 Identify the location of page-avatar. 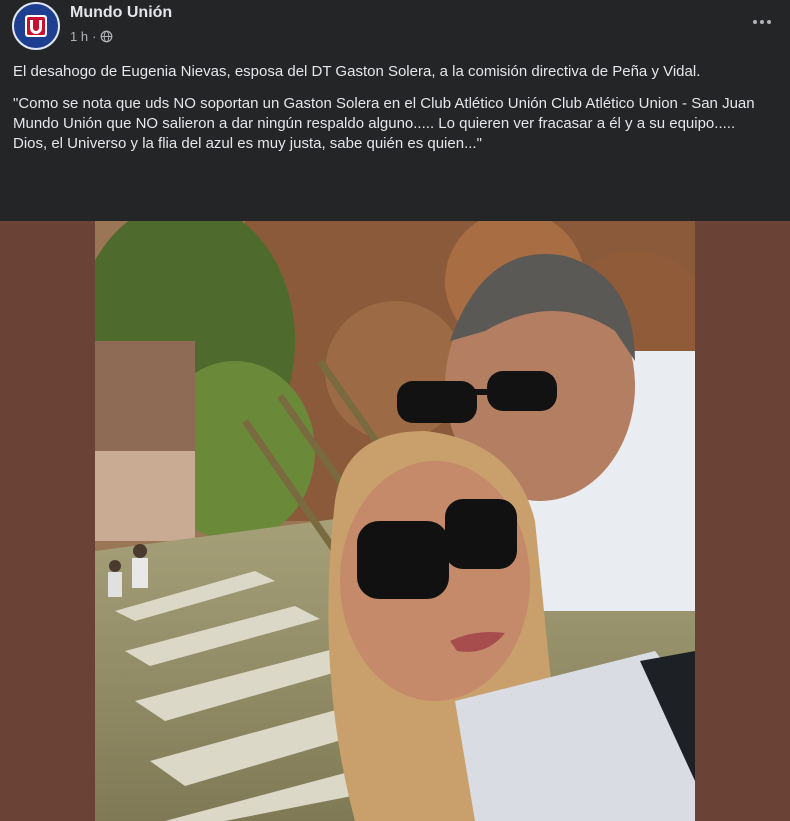
(36, 26).